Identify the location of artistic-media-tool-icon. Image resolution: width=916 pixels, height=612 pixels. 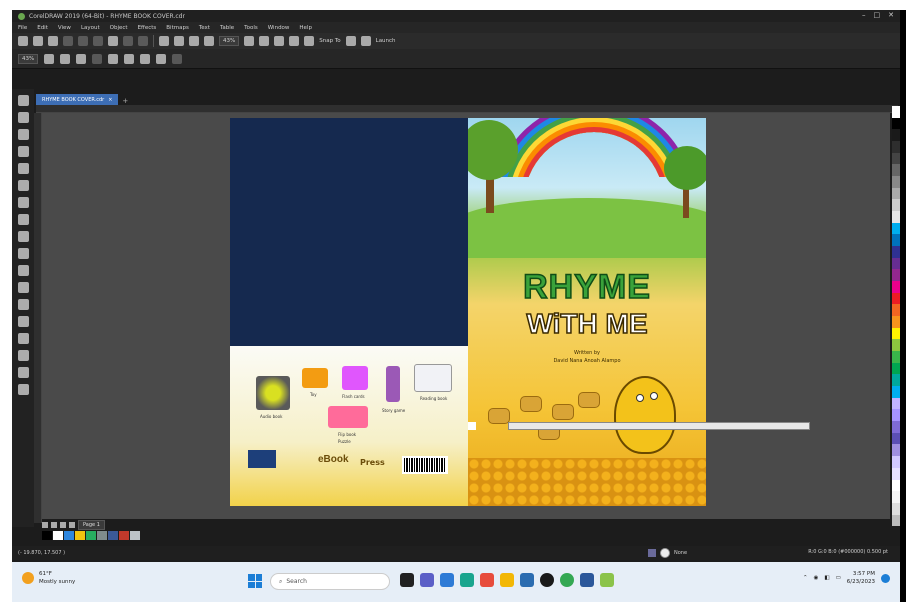
(23, 185).